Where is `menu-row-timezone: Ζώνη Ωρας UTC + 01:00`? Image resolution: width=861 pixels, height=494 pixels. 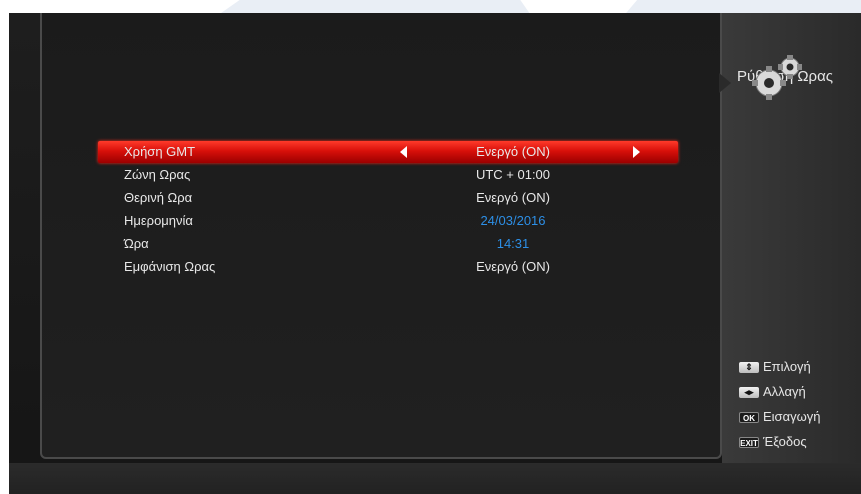
menu-row-timezone: Ζώνη Ωρας UTC + 01:00 is located at coordinates (388, 175).